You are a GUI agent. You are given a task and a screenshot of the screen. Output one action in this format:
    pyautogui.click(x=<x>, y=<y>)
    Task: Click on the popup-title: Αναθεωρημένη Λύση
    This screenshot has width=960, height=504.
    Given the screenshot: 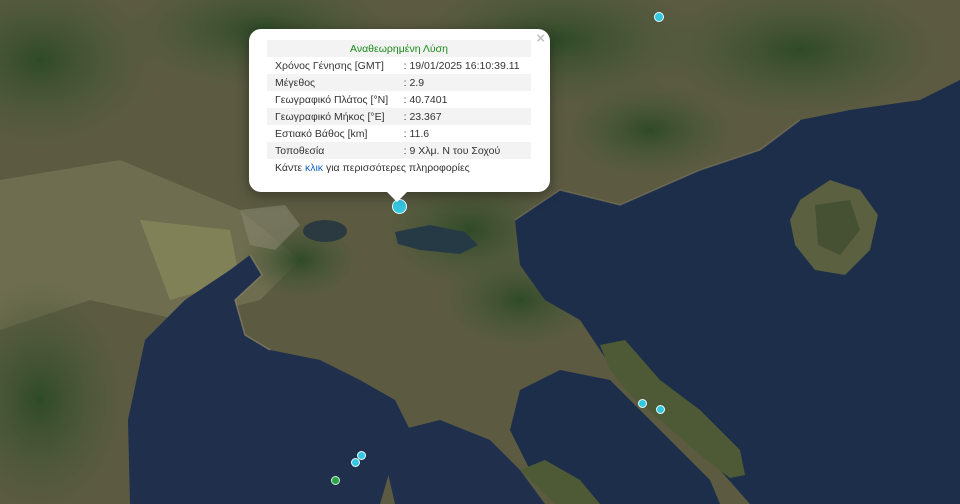 What is the action you would take?
    pyautogui.click(x=399, y=48)
    